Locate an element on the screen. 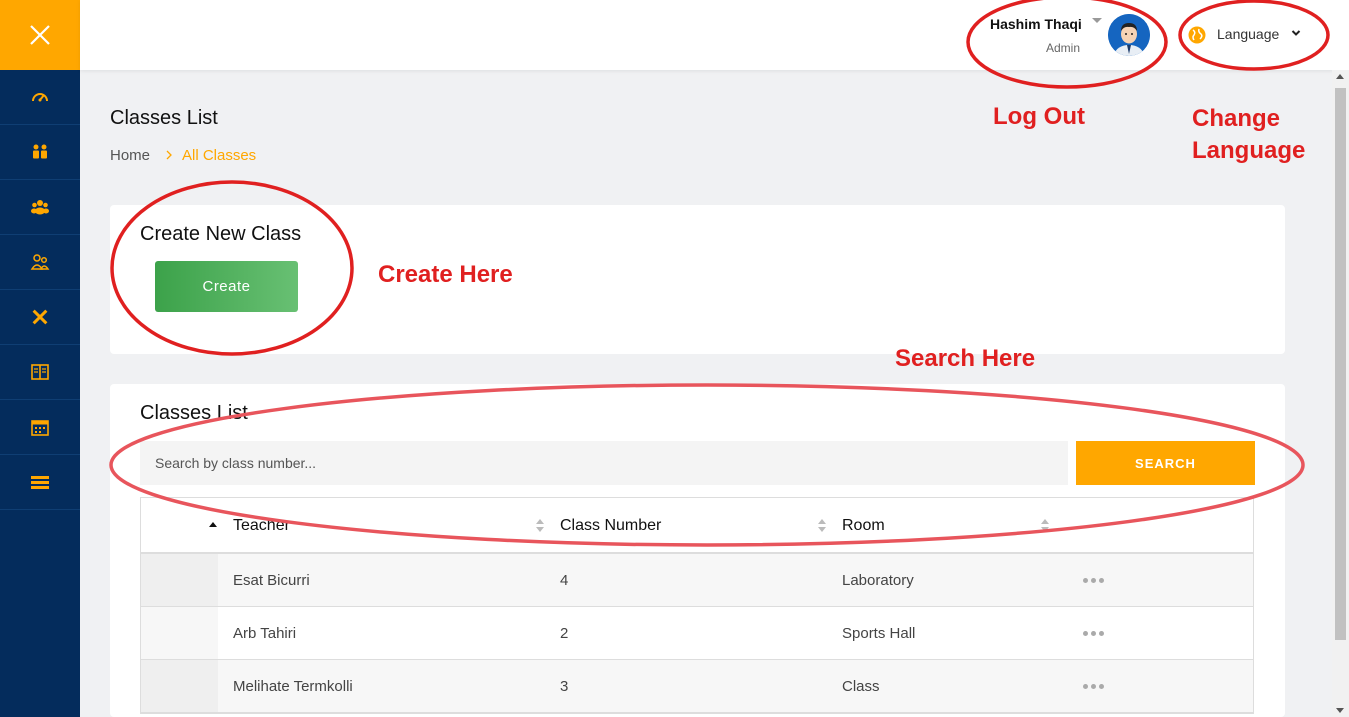 The width and height of the screenshot is (1349, 717). cell-class-number: 3 is located at coordinates (564, 686).